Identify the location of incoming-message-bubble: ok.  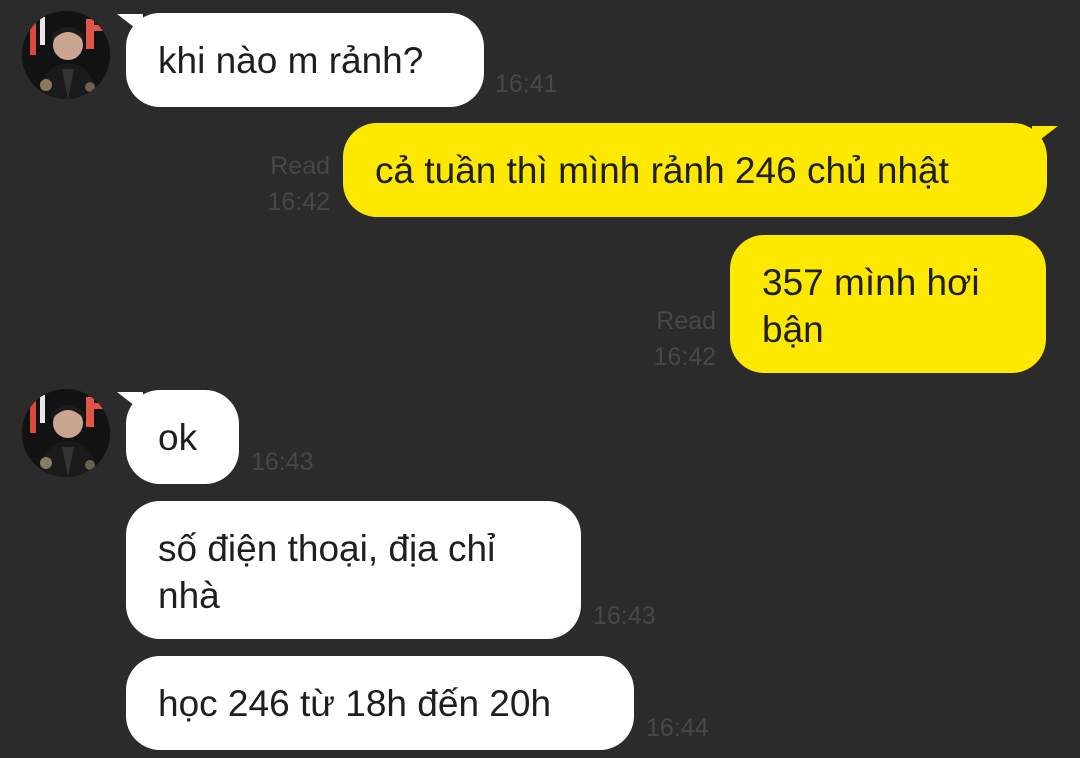
(182, 437).